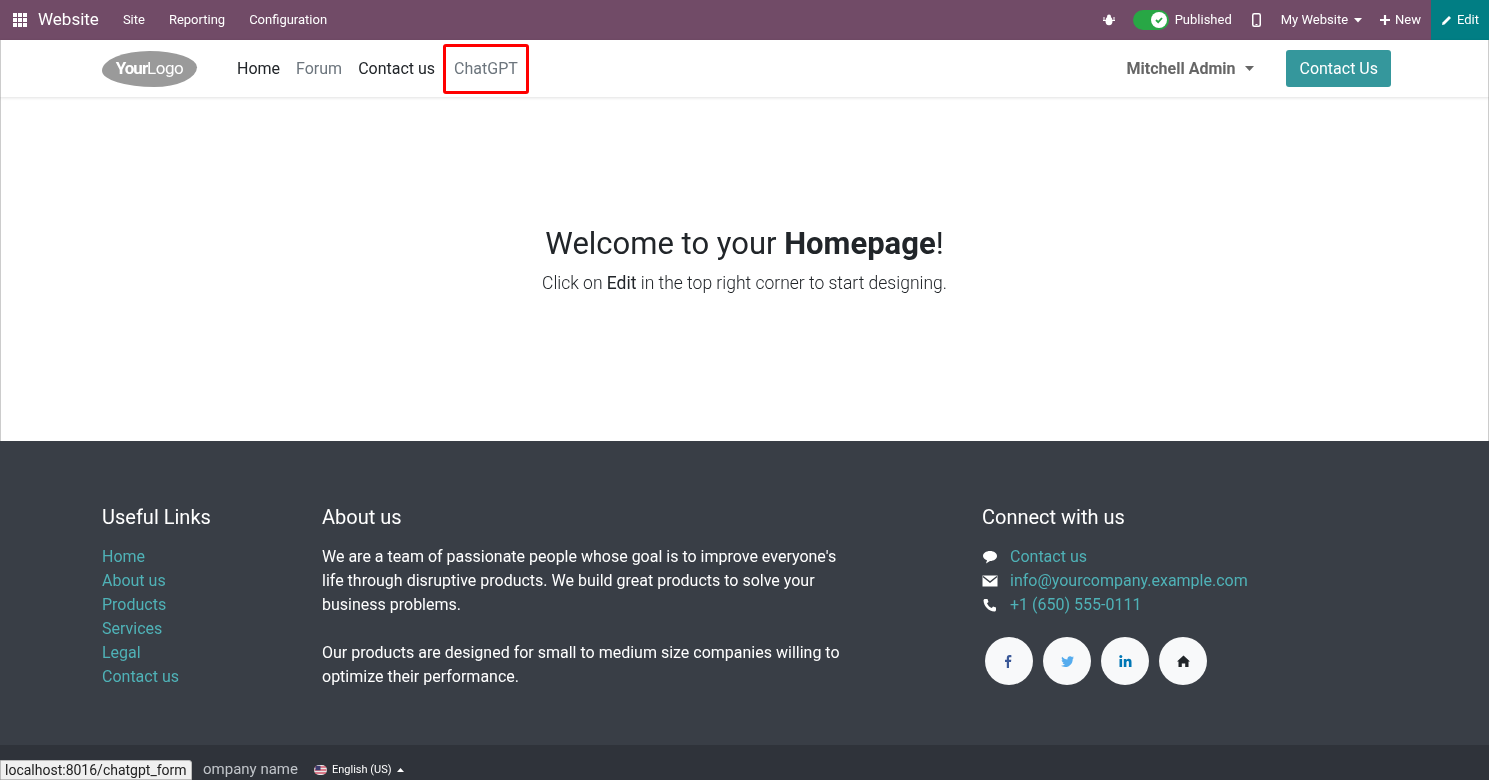 The image size is (1489, 780). I want to click on contact-link: info@yourcompany.example.com, so click(1129, 581).